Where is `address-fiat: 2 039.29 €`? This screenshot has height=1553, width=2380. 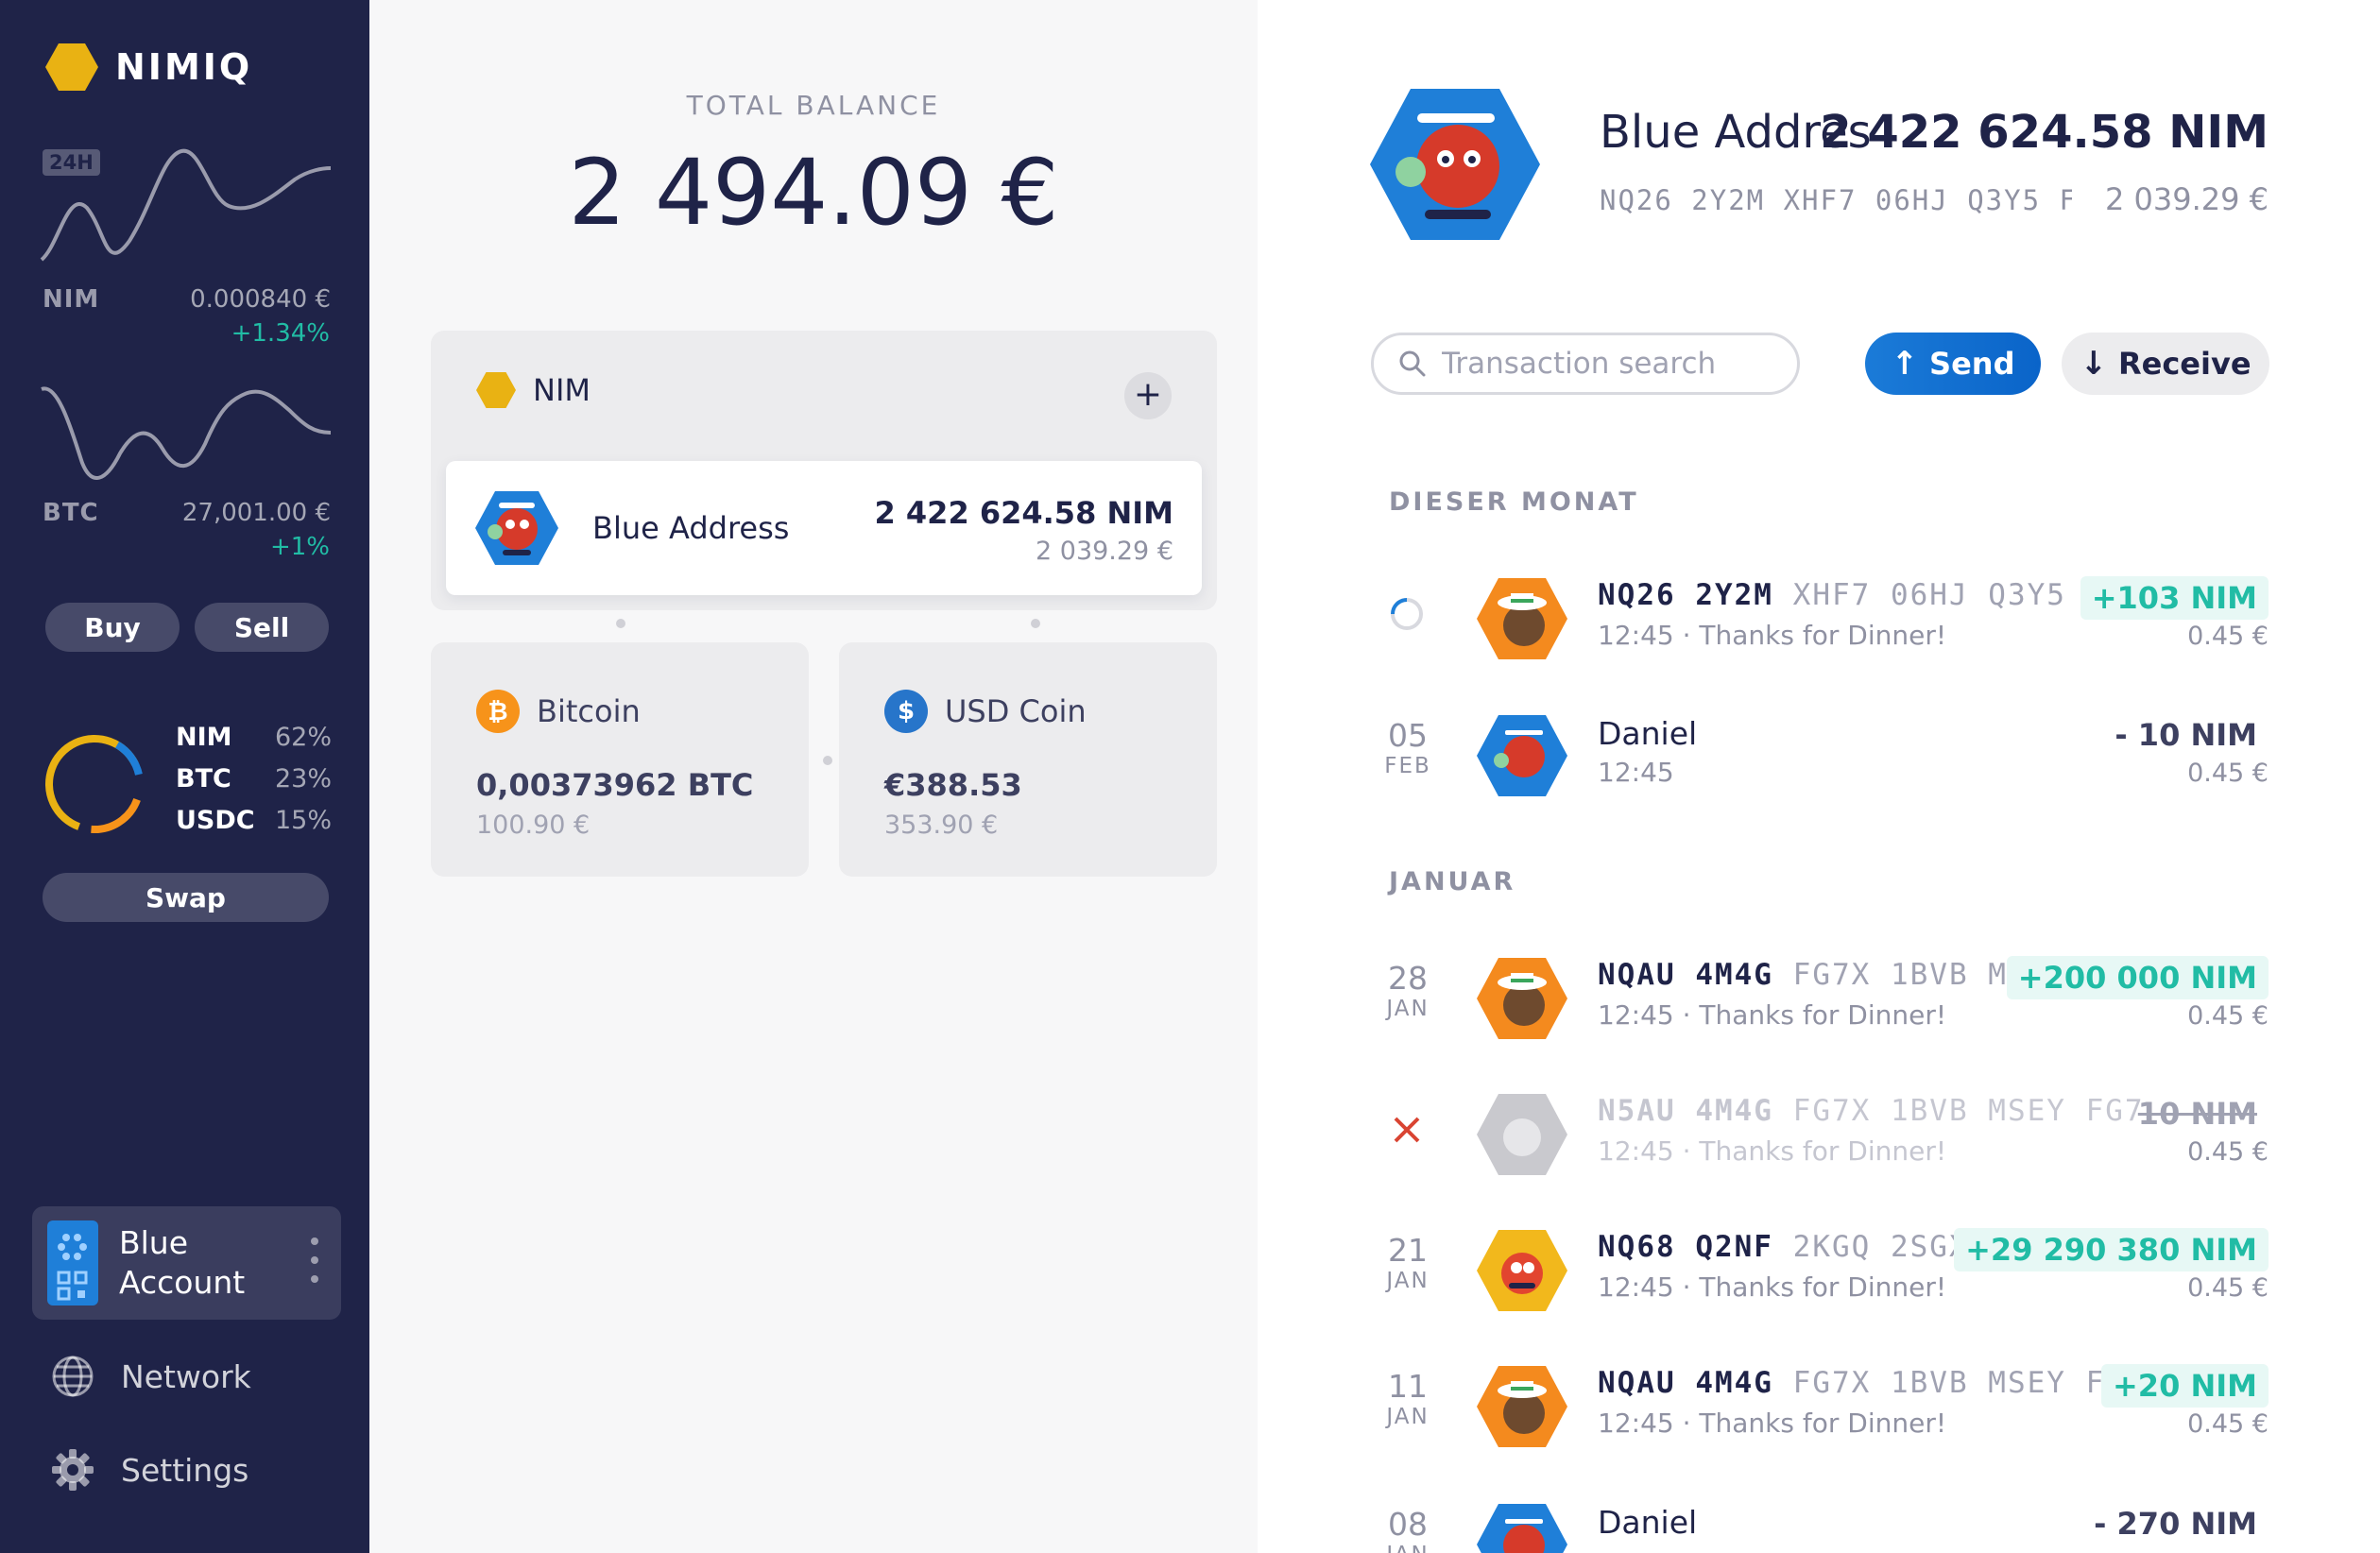
address-fiat: 2 039.29 € is located at coordinates (1104, 551).